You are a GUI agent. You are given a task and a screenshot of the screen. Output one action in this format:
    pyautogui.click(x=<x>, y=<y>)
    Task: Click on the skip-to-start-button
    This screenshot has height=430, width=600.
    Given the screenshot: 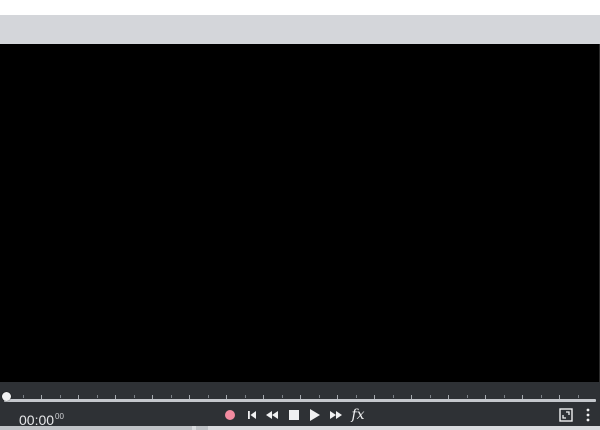 What is the action you would take?
    pyautogui.click(x=252, y=415)
    